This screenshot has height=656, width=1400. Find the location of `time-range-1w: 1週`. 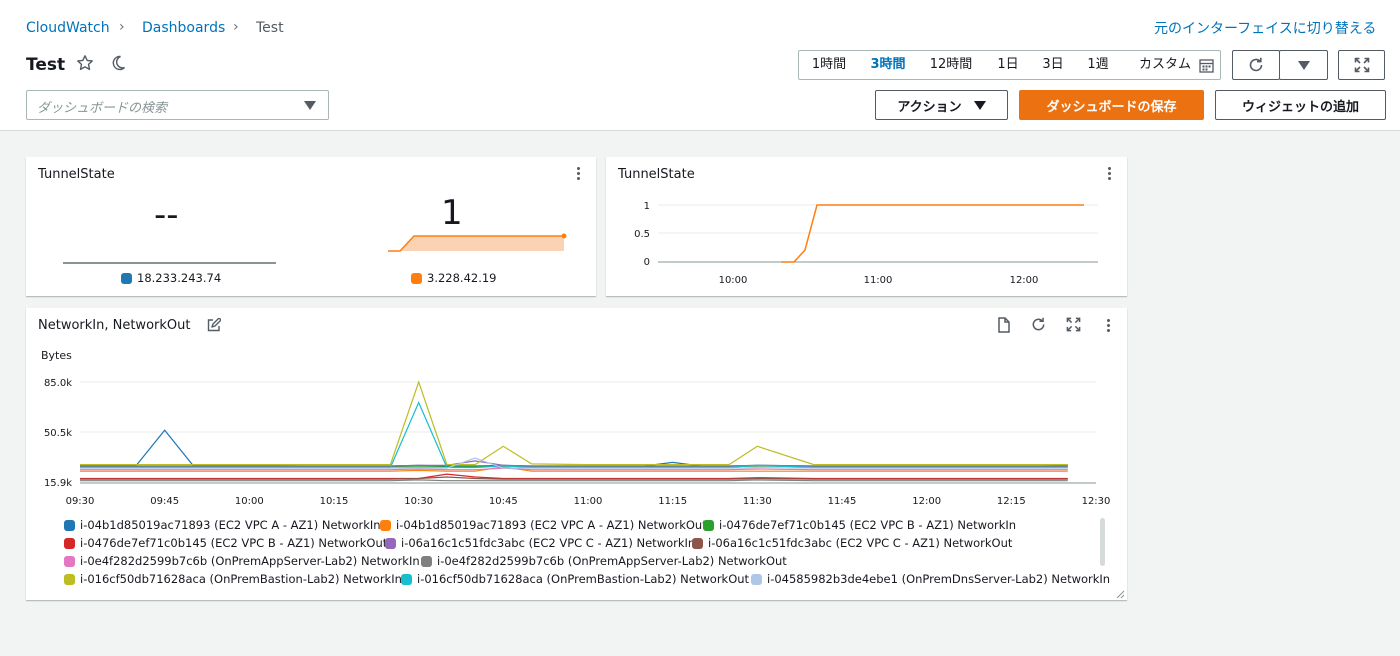

time-range-1w: 1週 is located at coordinates (1098, 65).